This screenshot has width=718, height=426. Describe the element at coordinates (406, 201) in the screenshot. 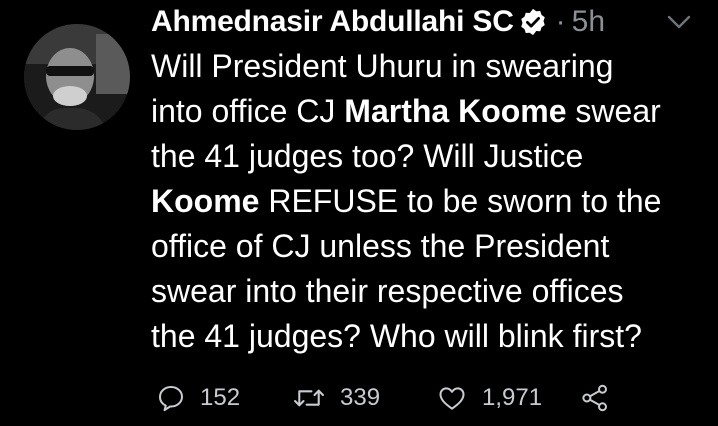

I see `tweet-text-line: Koome REFUSE to be sworn to the` at that location.